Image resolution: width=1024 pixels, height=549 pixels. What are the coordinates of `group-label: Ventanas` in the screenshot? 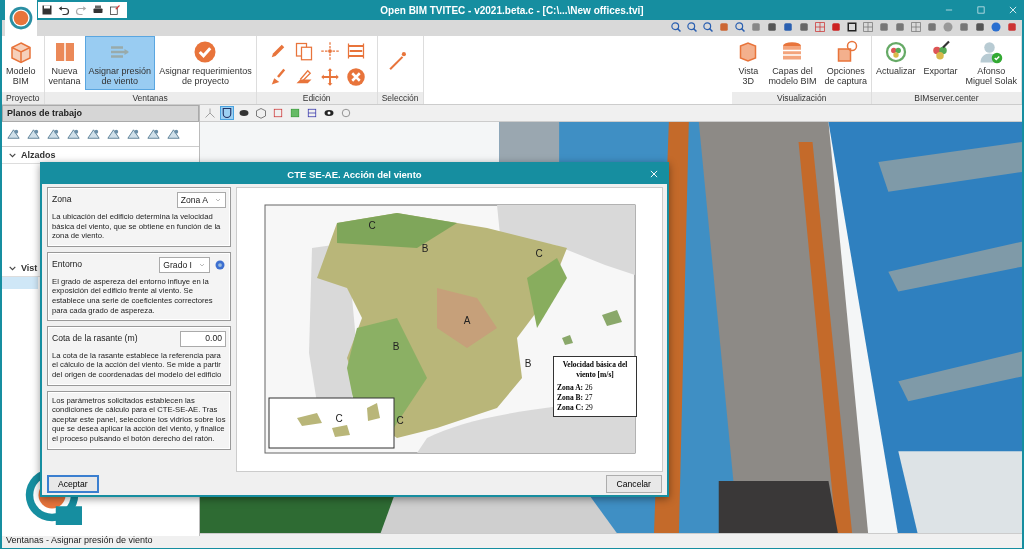 It's located at (150, 98).